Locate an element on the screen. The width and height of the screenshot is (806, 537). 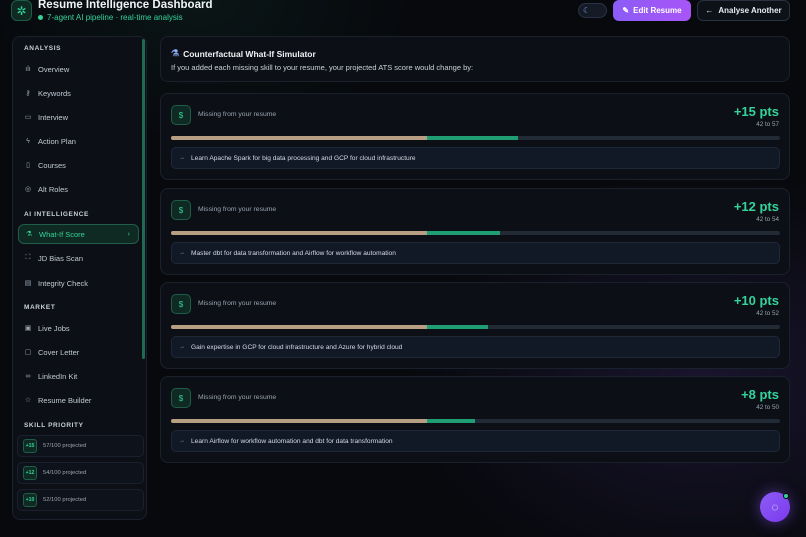
simulator-title-text: Counterfactual What-If Simulator is located at coordinates (249, 53).